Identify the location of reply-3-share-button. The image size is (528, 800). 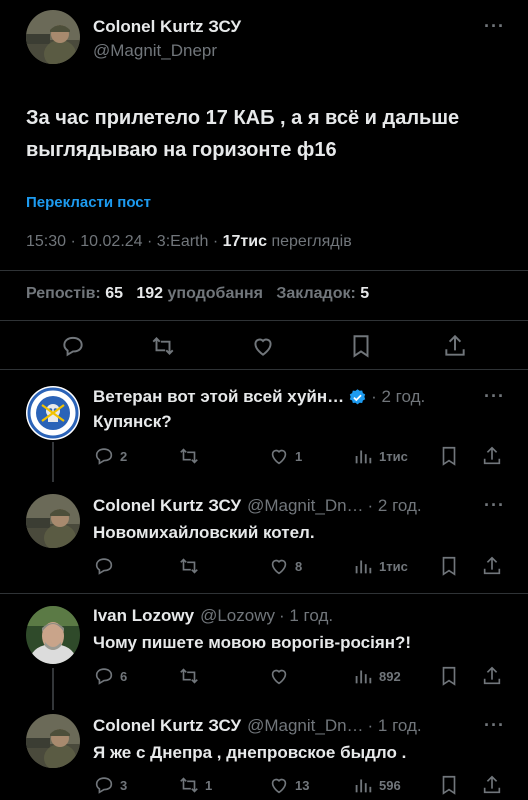
(492, 676).